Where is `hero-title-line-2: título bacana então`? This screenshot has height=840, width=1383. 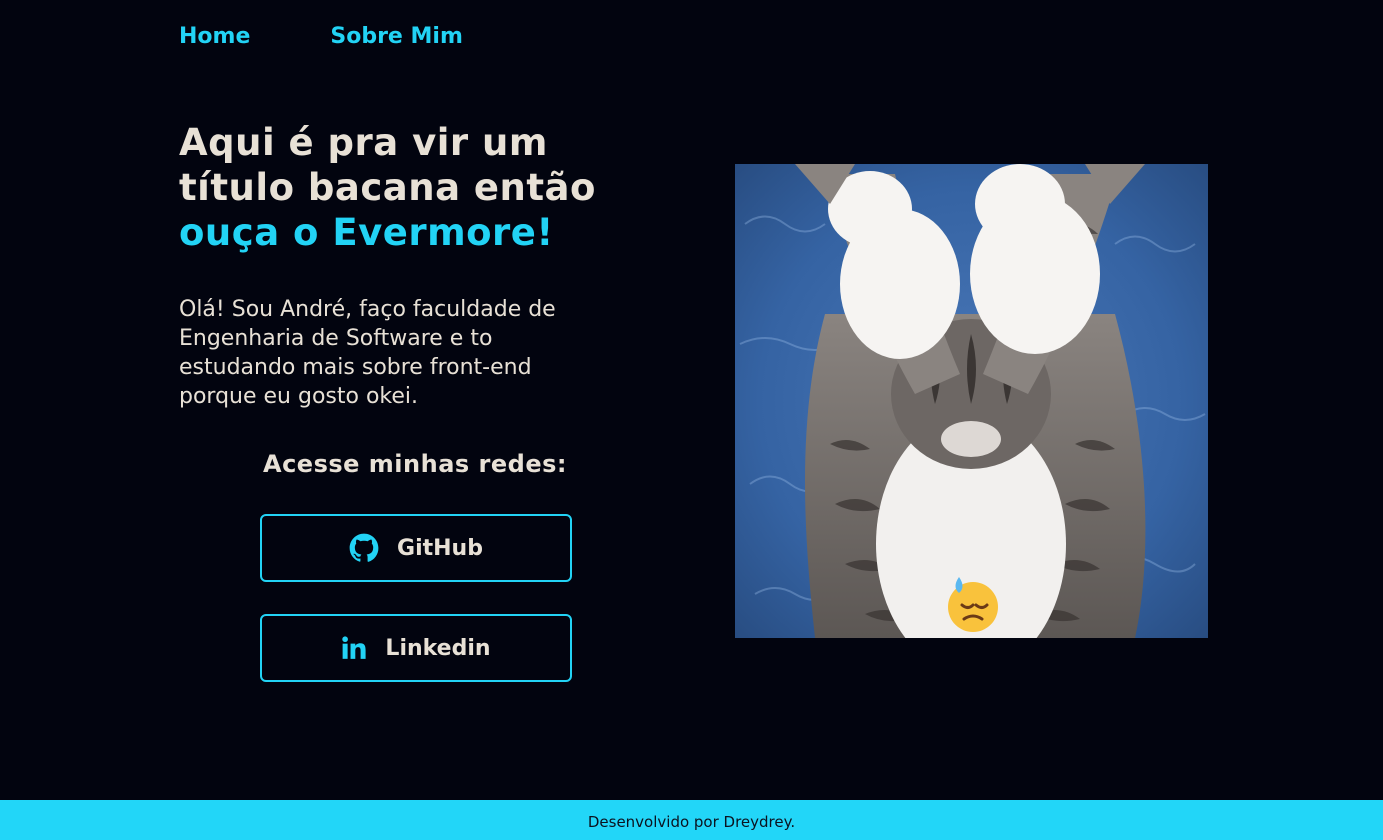
hero-title-line-2: título bacana então is located at coordinates (387, 187).